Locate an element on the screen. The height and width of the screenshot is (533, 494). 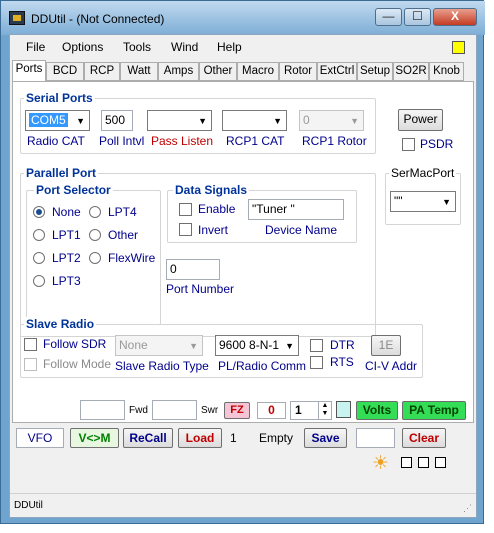
radio-lpt1 is located at coordinates (39, 235).